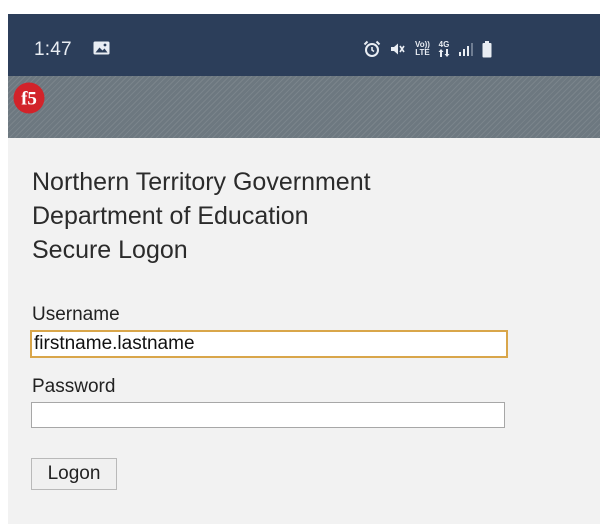 Image resolution: width=608 pixels, height=524 pixels. Describe the element at coordinates (110, 250) in the screenshot. I see `title-line-secure-logon: Secure Logon` at that location.